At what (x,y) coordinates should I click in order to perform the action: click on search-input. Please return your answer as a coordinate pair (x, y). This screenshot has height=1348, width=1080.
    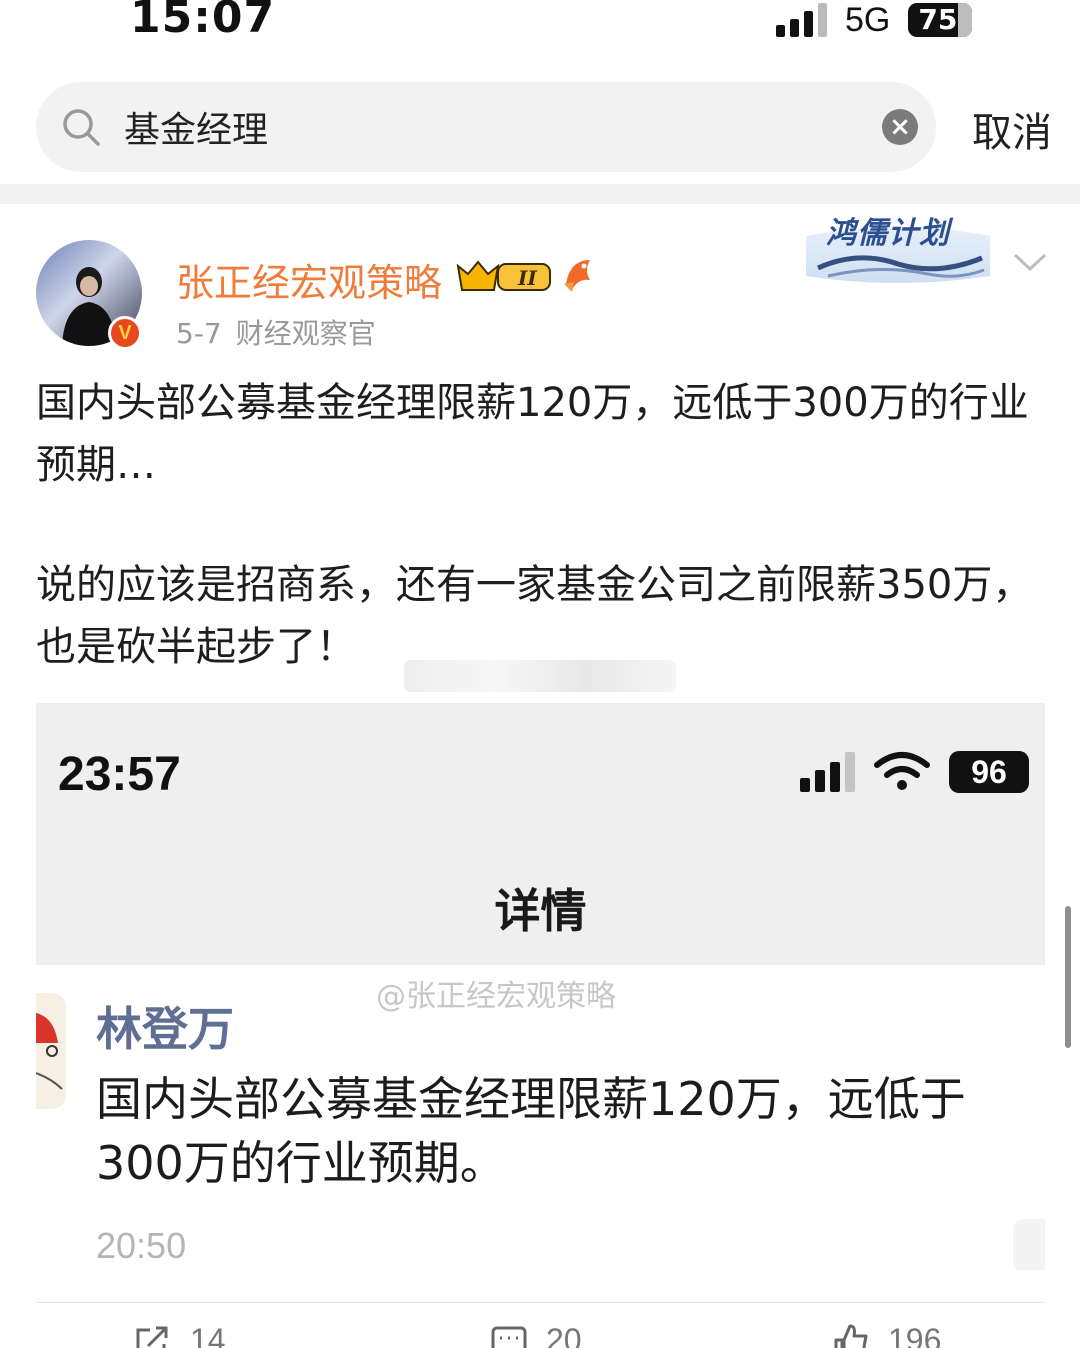
    Looking at the image, I should click on (494, 127).